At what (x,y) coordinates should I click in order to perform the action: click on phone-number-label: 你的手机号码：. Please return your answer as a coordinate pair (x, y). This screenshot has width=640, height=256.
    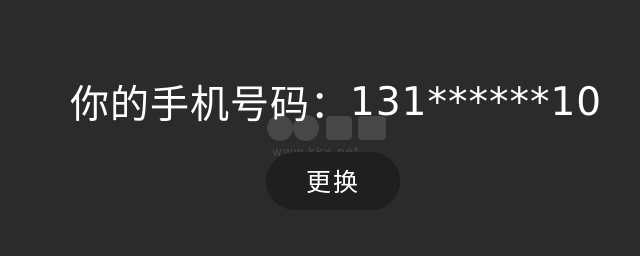
    Looking at the image, I should click on (210, 105).